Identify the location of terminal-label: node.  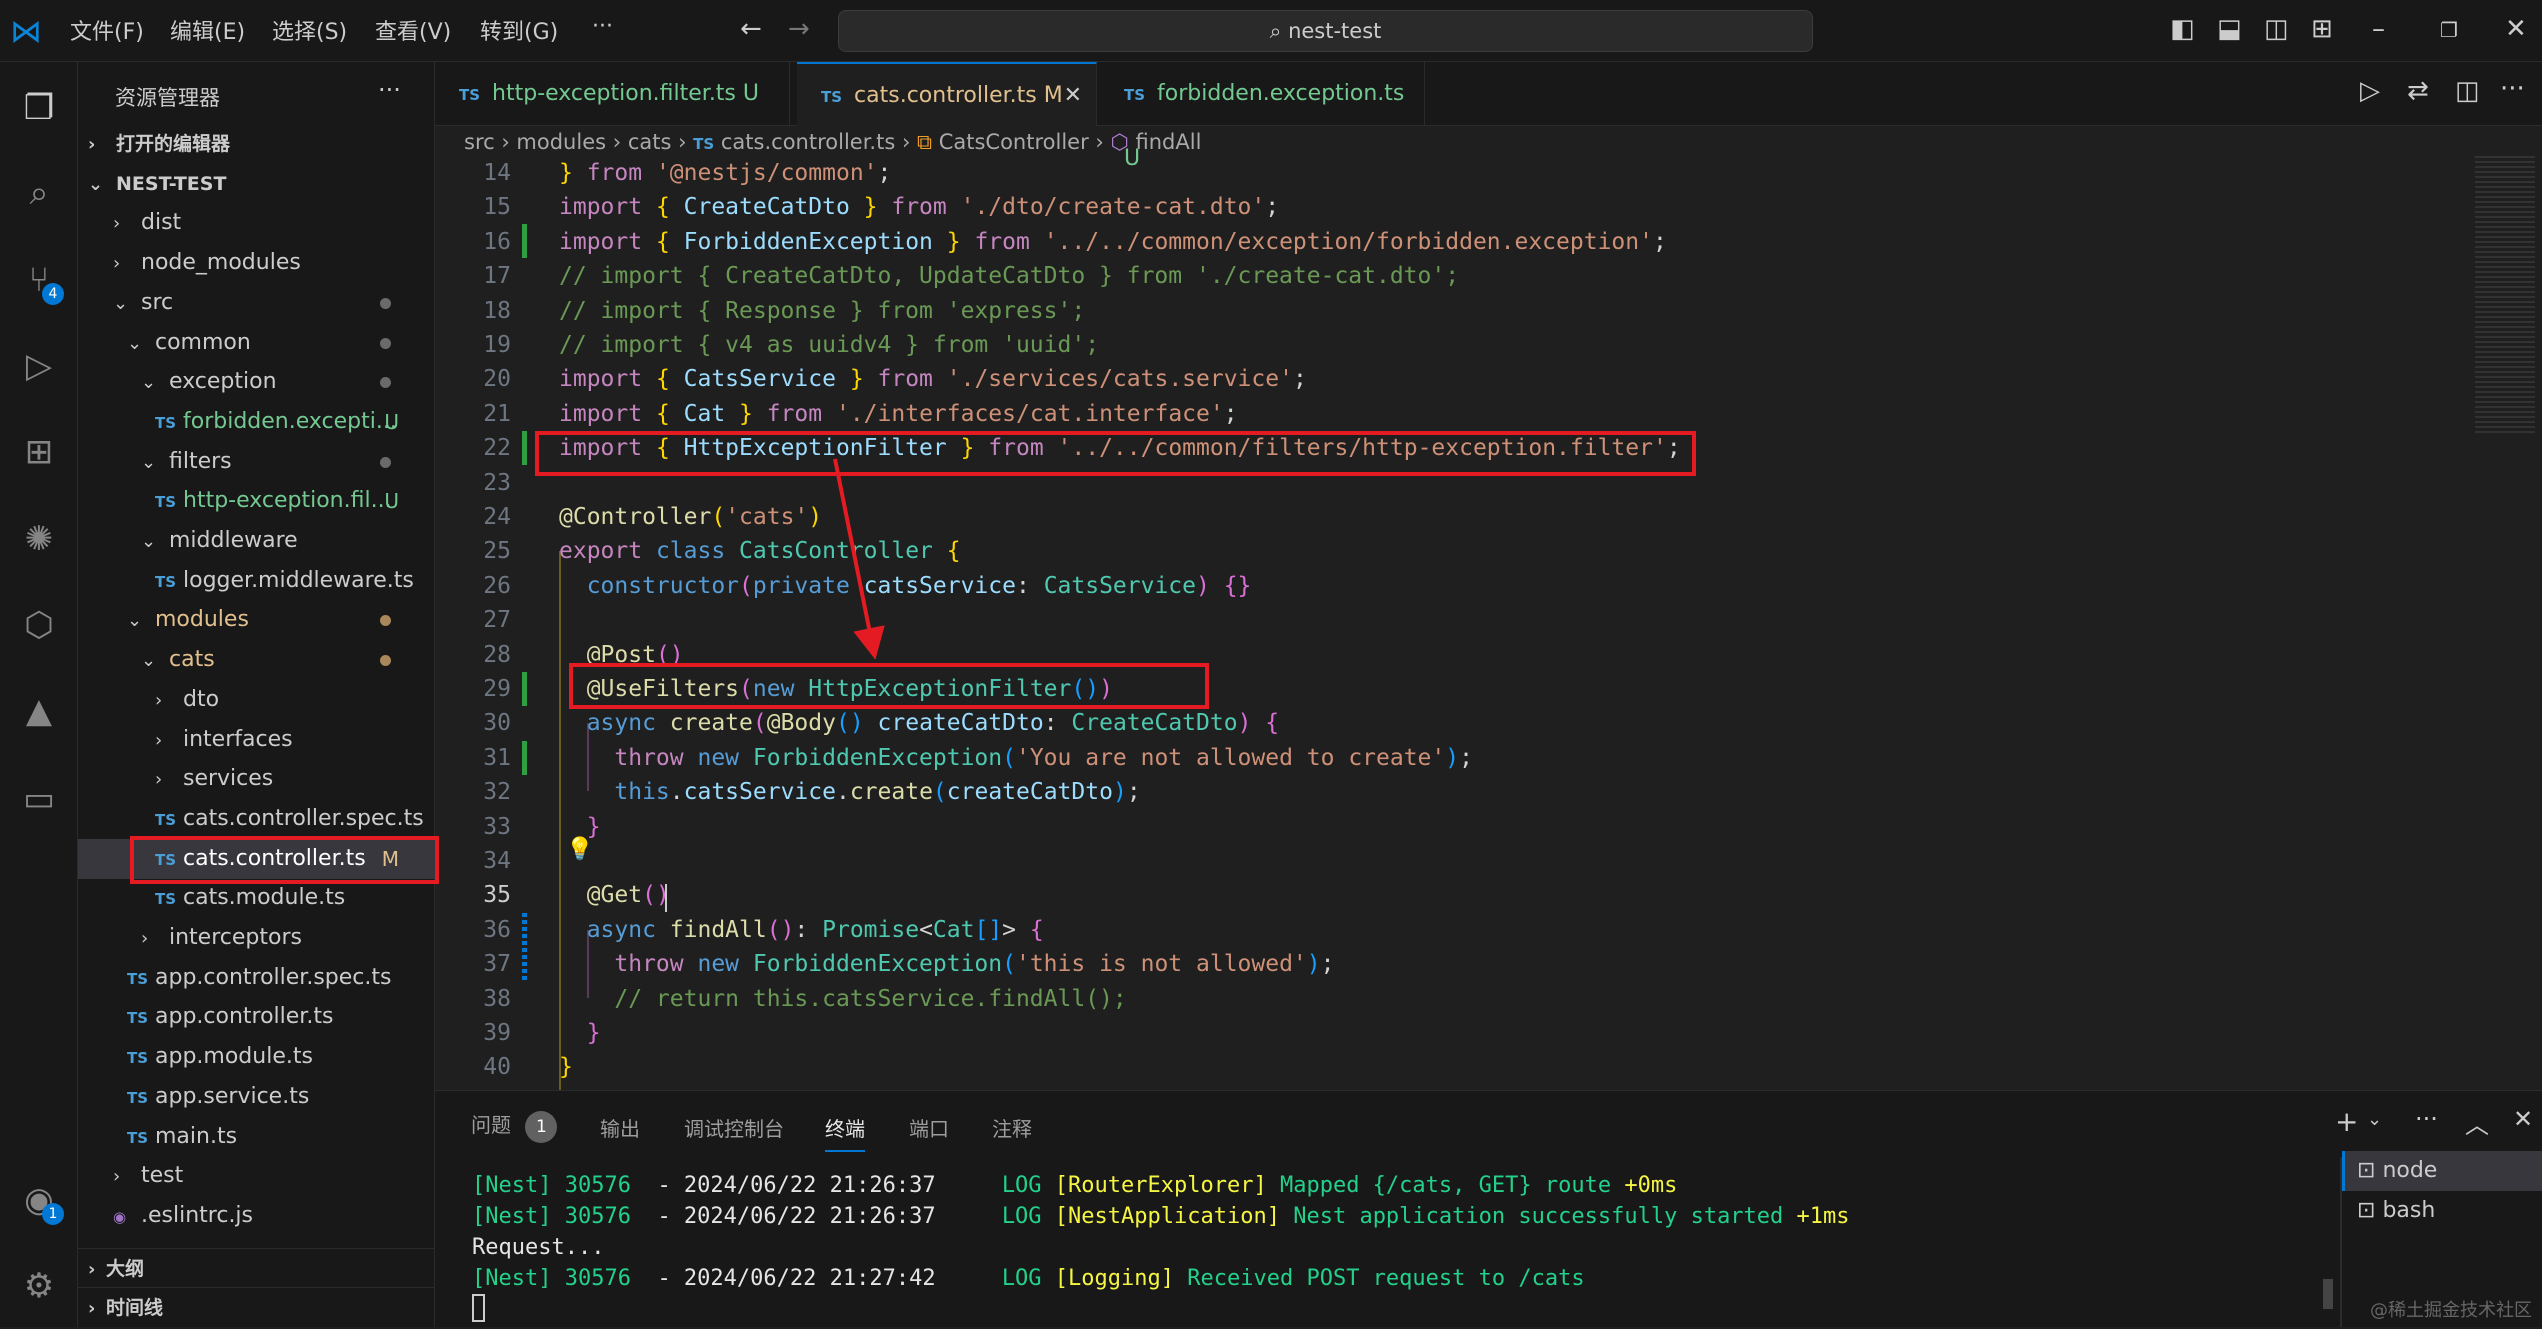
(2410, 1170).